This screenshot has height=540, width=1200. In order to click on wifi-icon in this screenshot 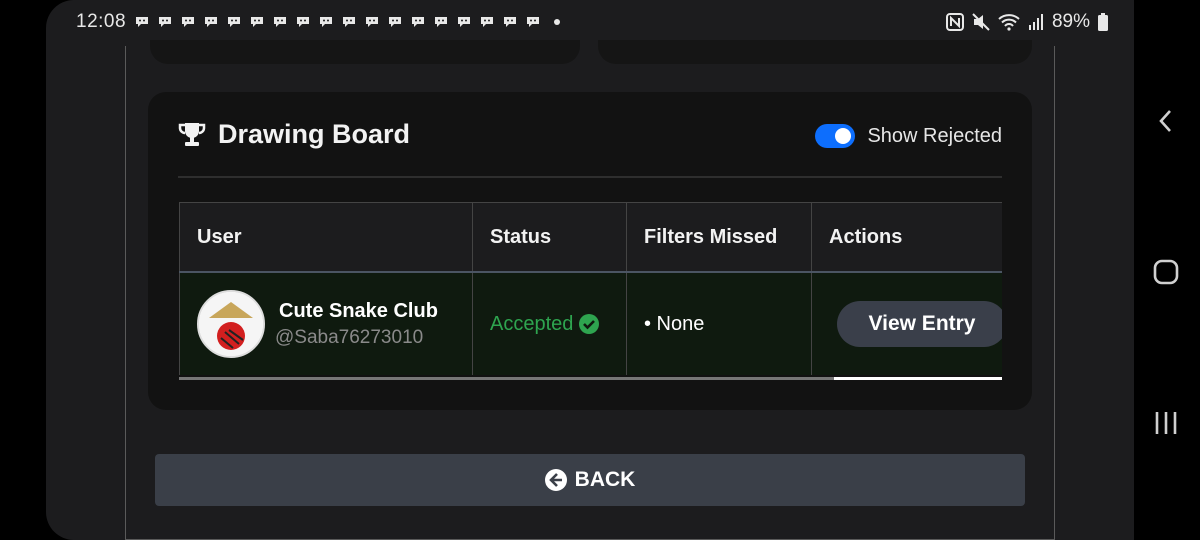, I will do `click(1009, 22)`.